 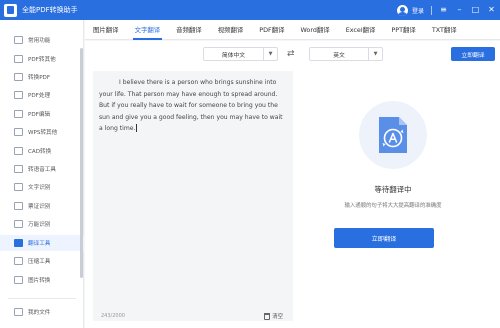 I want to click on sidebar-item-label: 图片转换, so click(x=39, y=281).